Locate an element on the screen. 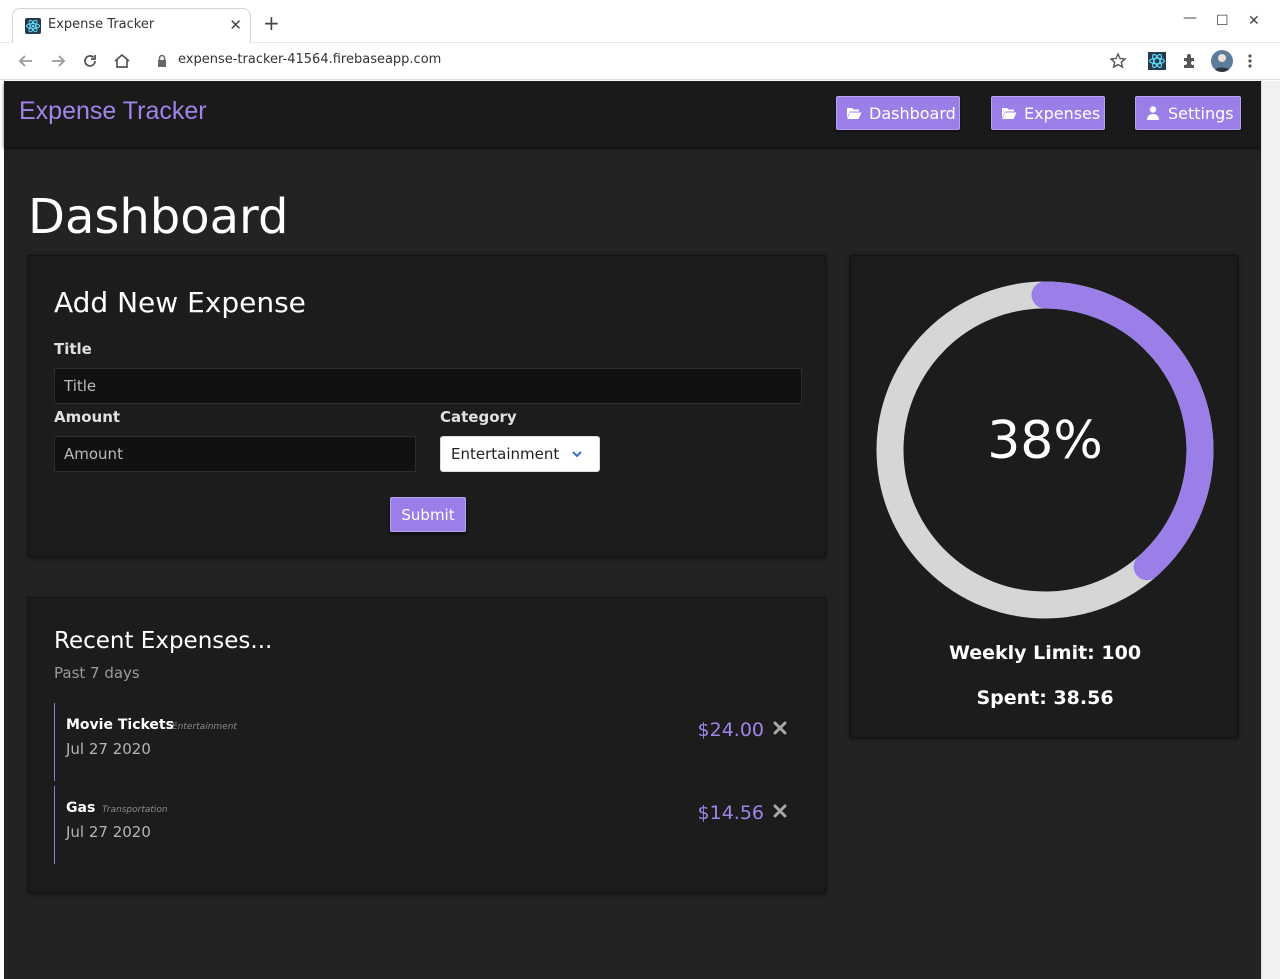 This screenshot has width=1280, height=979. new-tab-button: + is located at coordinates (271, 23).